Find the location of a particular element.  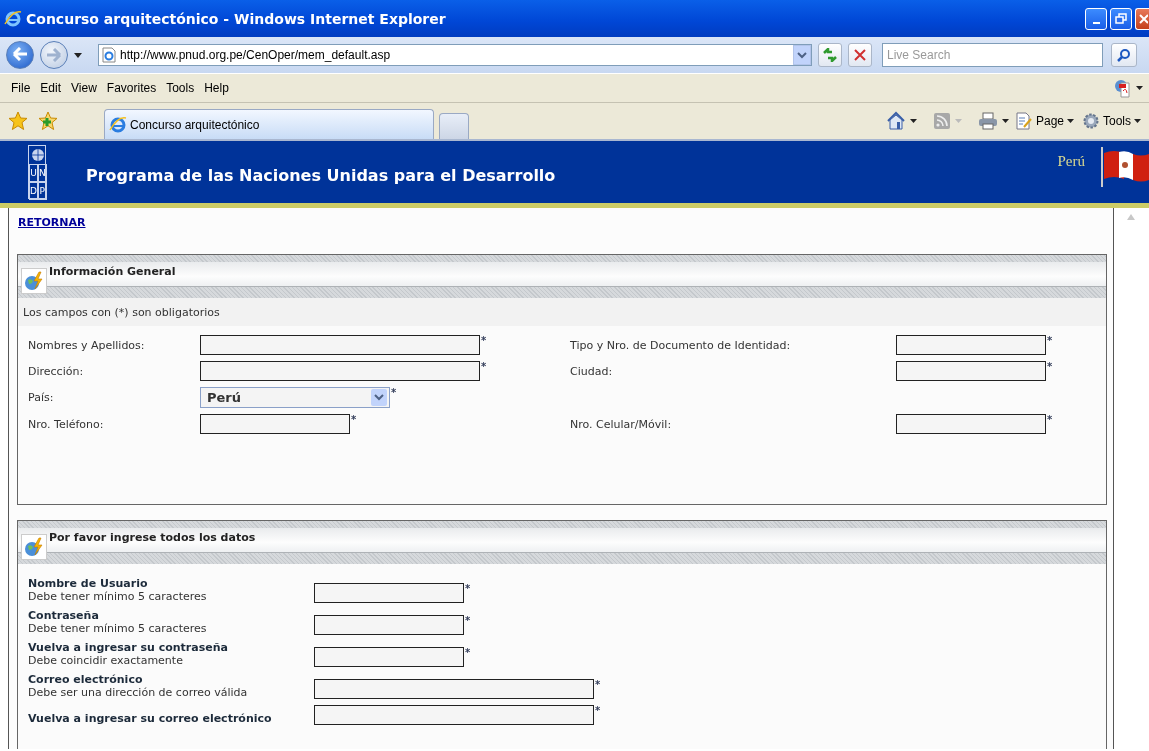

close-button is located at coordinates (1142, 18).